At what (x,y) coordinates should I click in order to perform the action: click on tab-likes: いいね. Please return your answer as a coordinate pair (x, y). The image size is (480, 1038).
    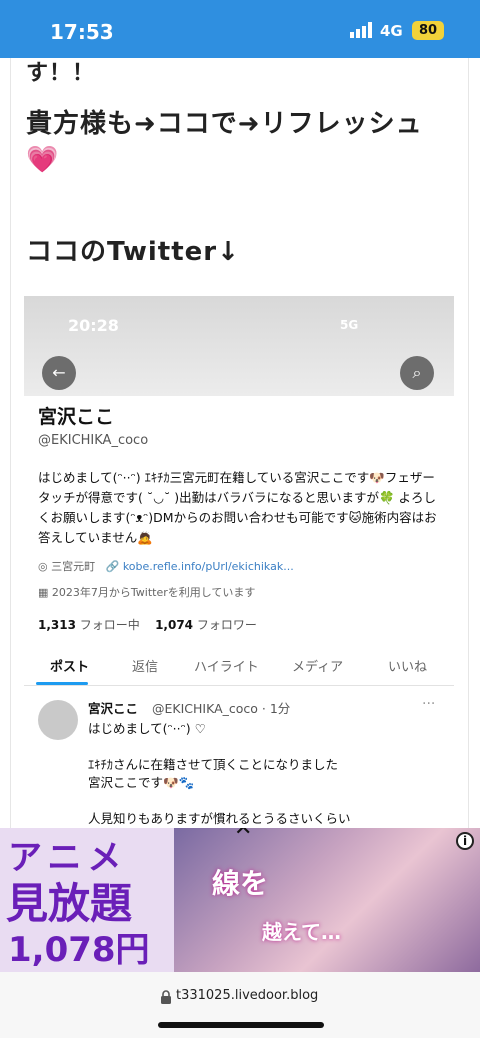
    Looking at the image, I should click on (408, 667).